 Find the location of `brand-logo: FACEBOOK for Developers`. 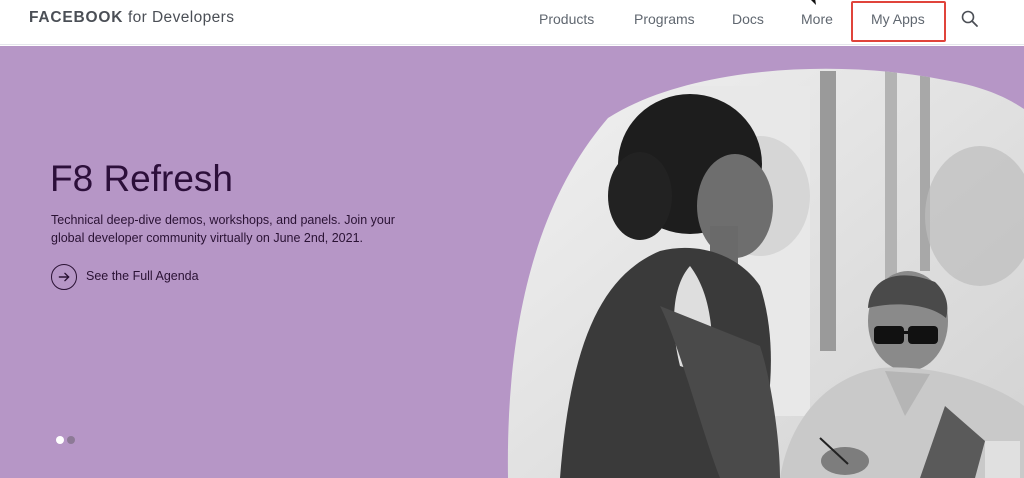

brand-logo: FACEBOOK for Developers is located at coordinates (131, 18).